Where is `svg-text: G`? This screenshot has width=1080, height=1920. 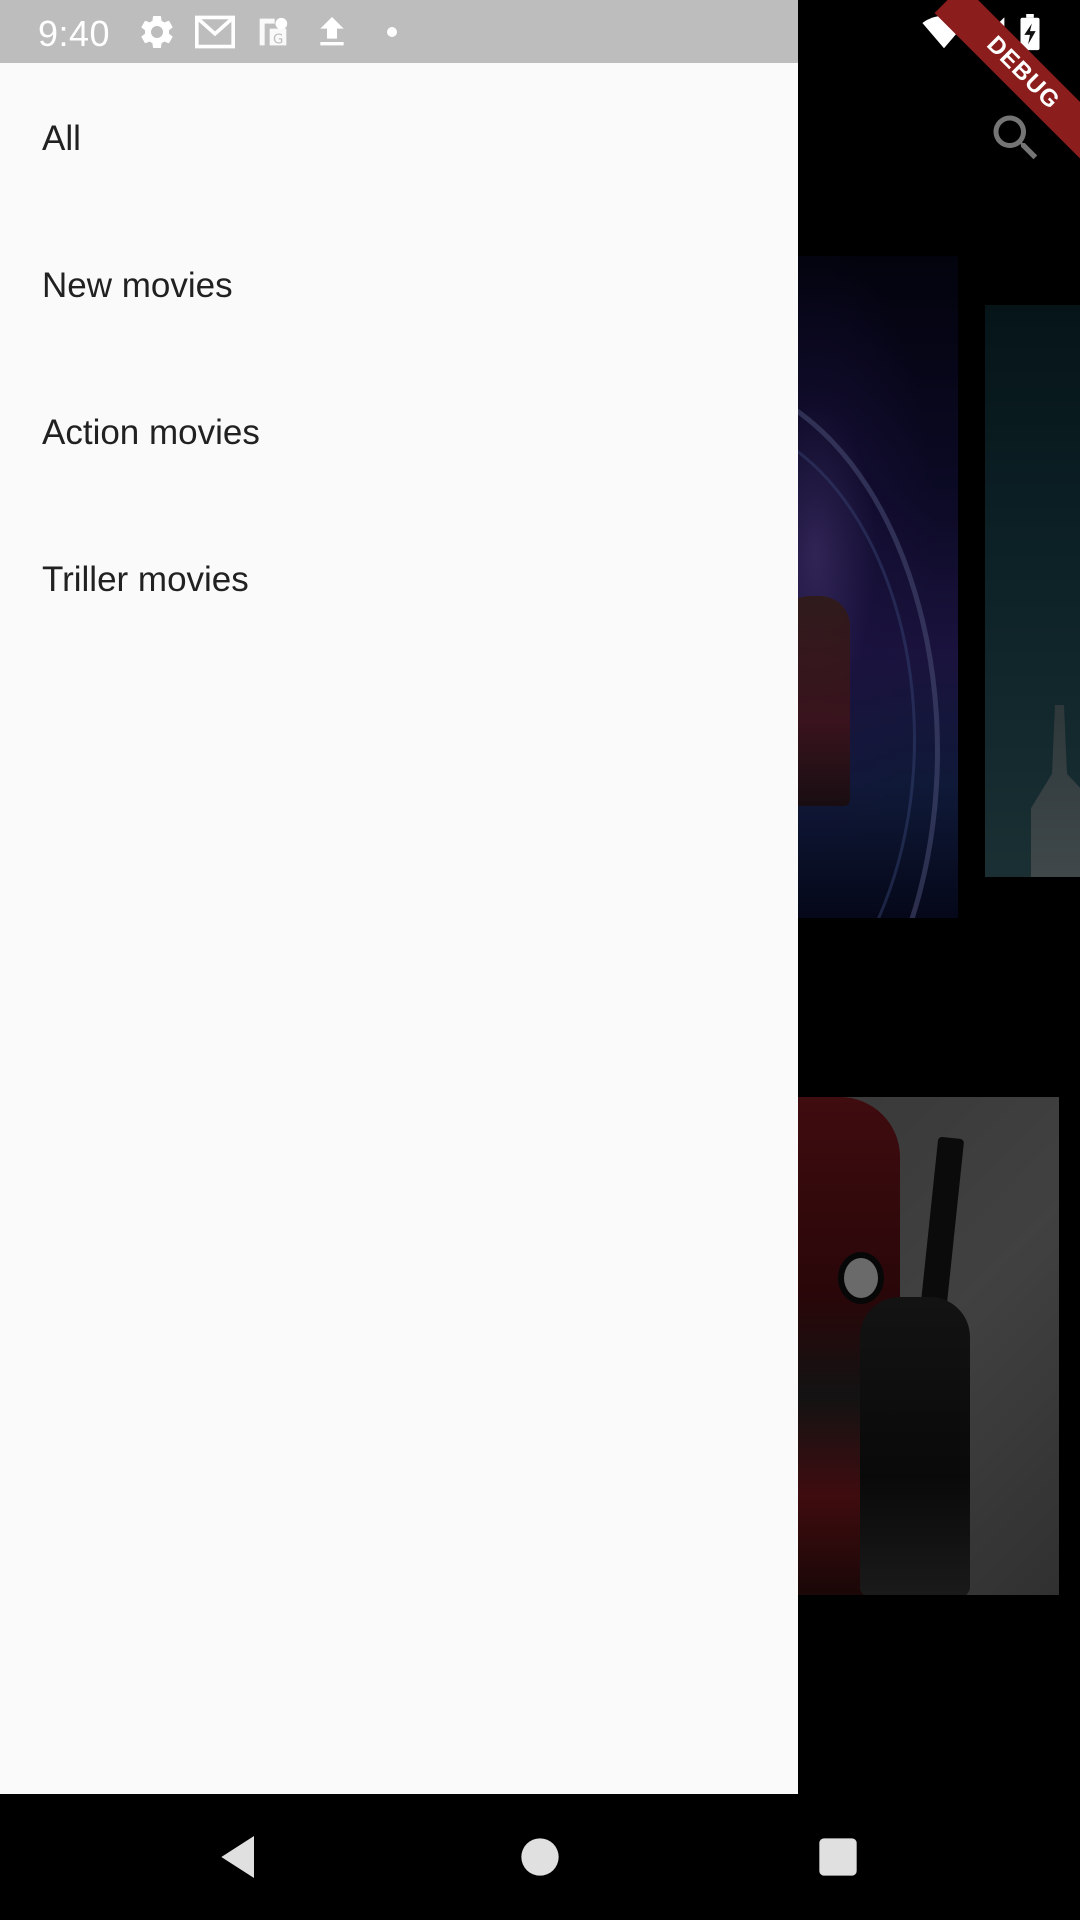
svg-text: G is located at coordinates (278, 40).